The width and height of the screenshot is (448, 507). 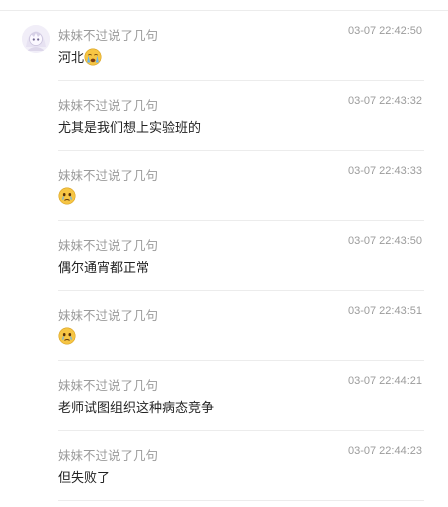 I want to click on message-item: 妹妹不过说了几句 03-07 22:44:21 老师试图组织这种病态竞争, so click(x=224, y=396).